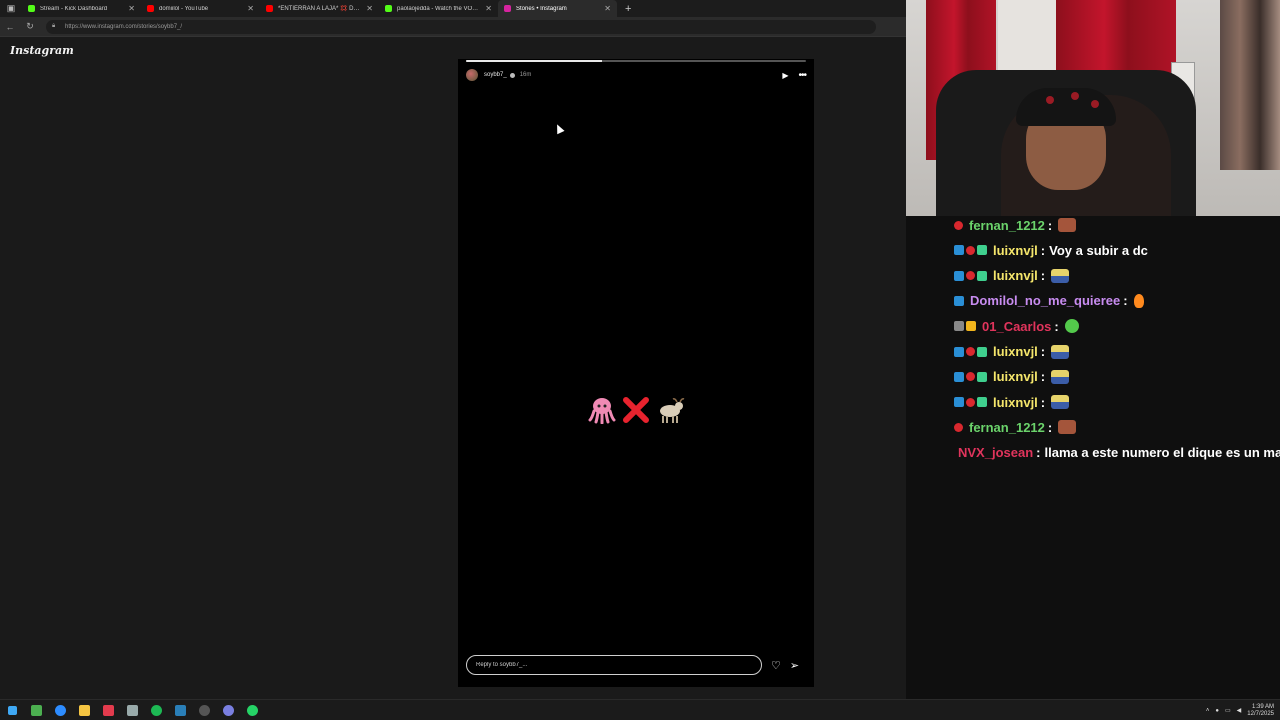 The height and width of the screenshot is (720, 1280). What do you see at coordinates (252, 710) in the screenshot?
I see `whatsapp-icon` at bounding box center [252, 710].